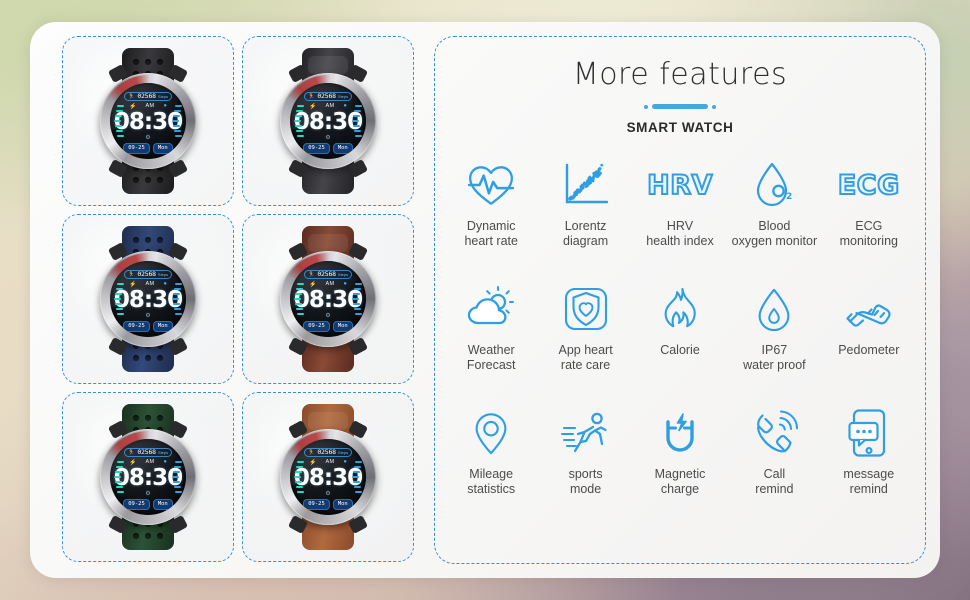 Image resolution: width=970 pixels, height=600 pixels. I want to click on magnet-bolt-icon, so click(680, 433).